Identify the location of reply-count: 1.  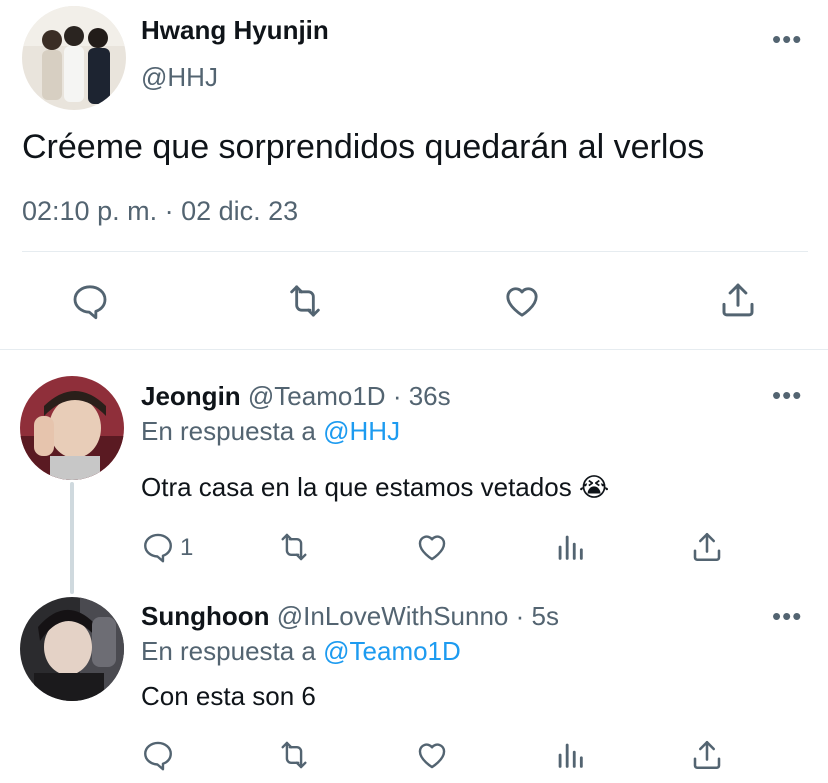
(187, 547).